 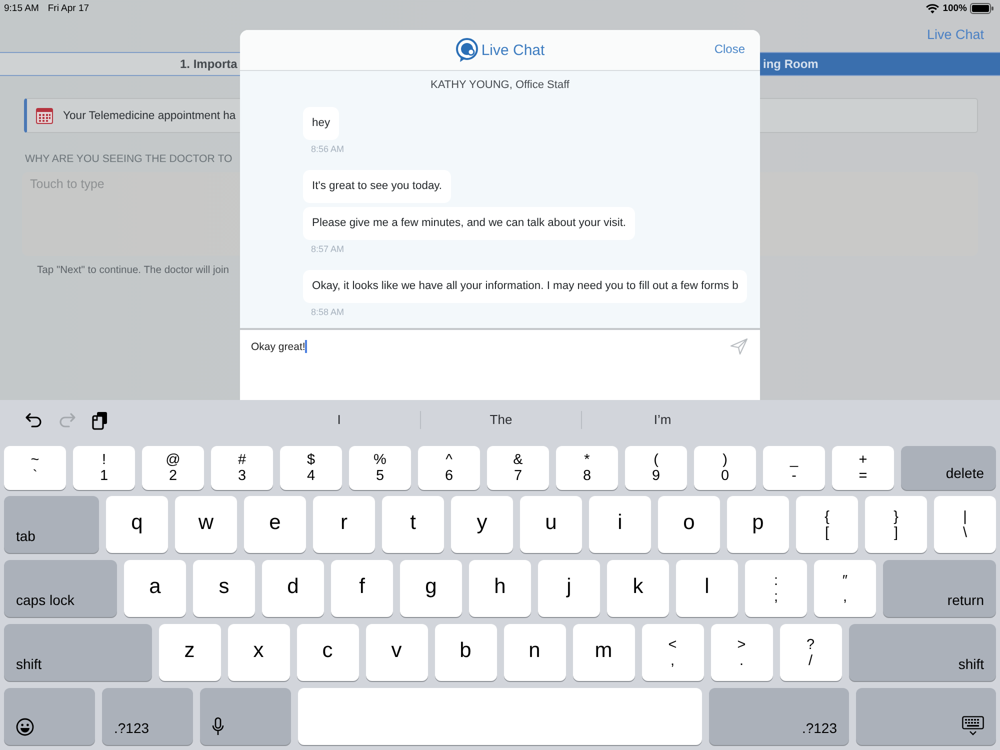 What do you see at coordinates (776, 588) in the screenshot?
I see `key: : ;` at bounding box center [776, 588].